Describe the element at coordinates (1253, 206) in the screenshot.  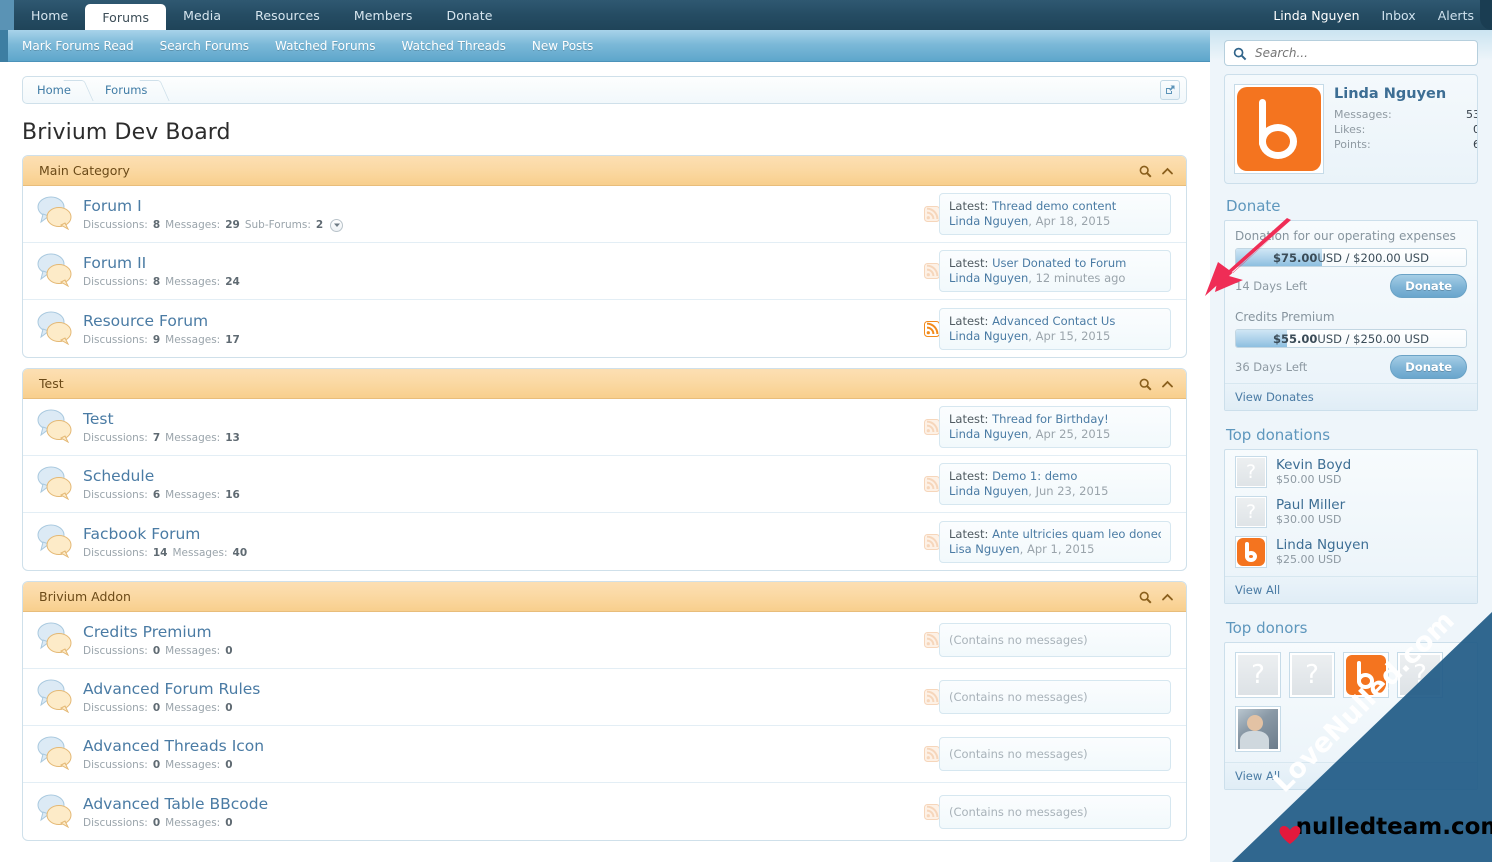
I see `donate-section-title: Donate` at that location.